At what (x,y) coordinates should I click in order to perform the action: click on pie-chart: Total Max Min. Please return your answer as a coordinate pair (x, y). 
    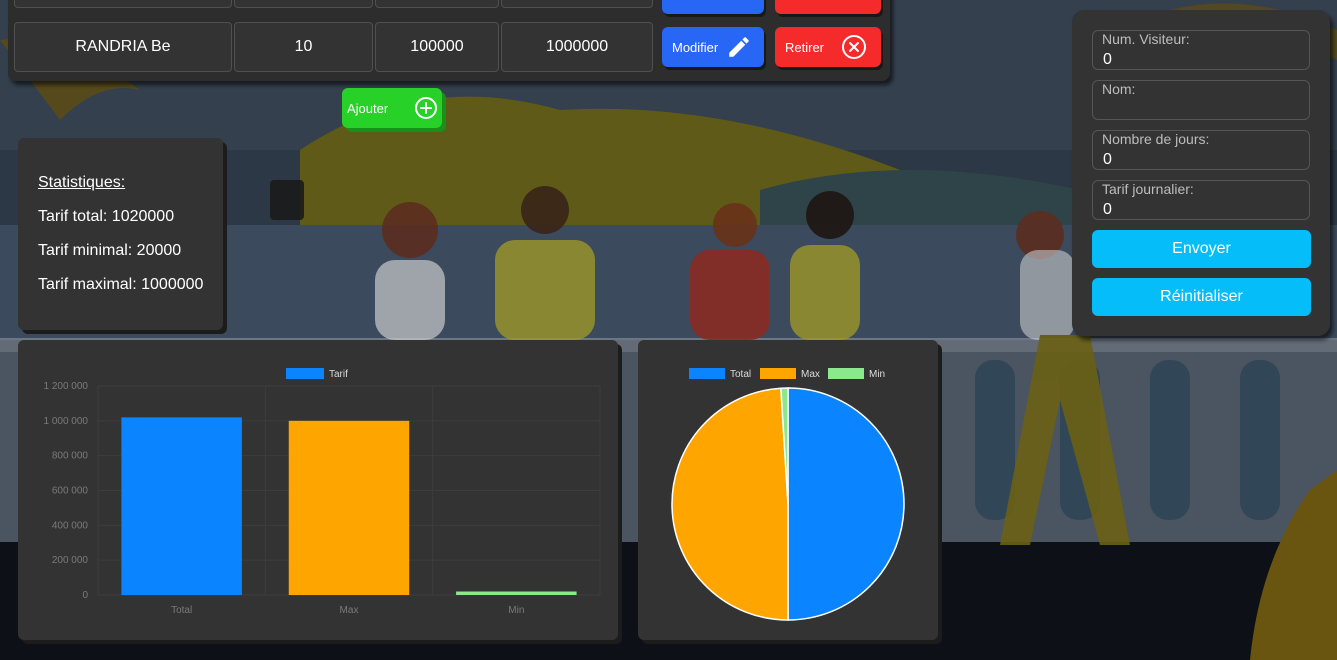
    Looking at the image, I should click on (788, 494).